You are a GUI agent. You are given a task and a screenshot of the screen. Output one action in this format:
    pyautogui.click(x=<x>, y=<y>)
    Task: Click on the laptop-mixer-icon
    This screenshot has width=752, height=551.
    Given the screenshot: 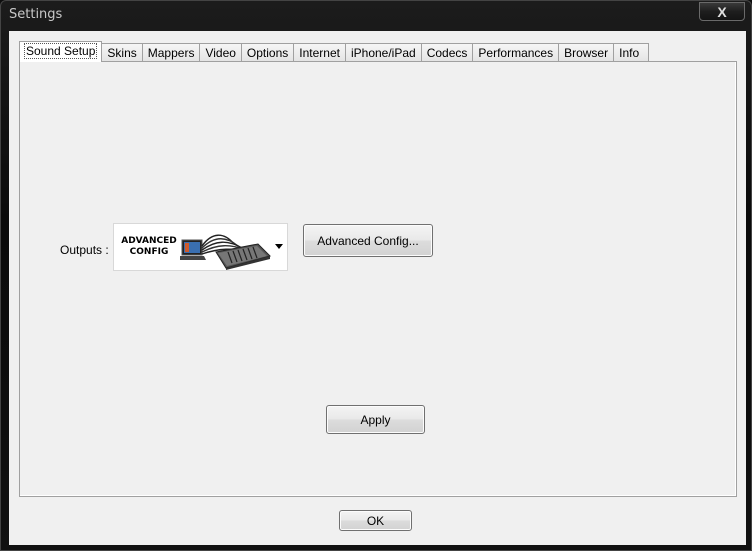 What is the action you would take?
    pyautogui.click(x=225, y=252)
    